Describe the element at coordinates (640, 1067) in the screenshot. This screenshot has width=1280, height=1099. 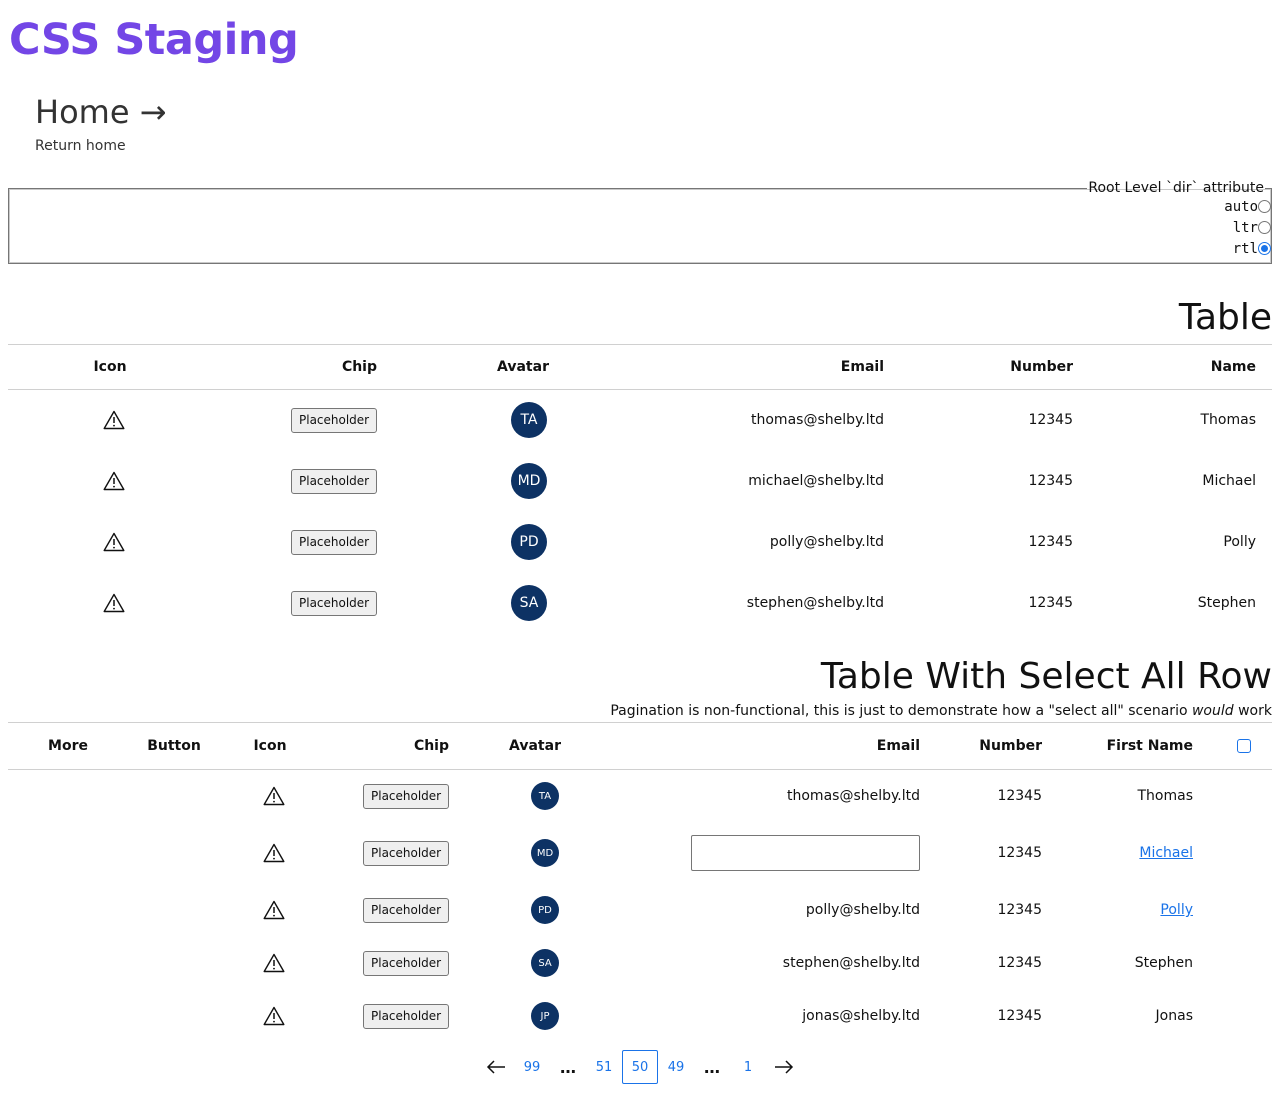
I see `pagination-current-page: 50` at that location.